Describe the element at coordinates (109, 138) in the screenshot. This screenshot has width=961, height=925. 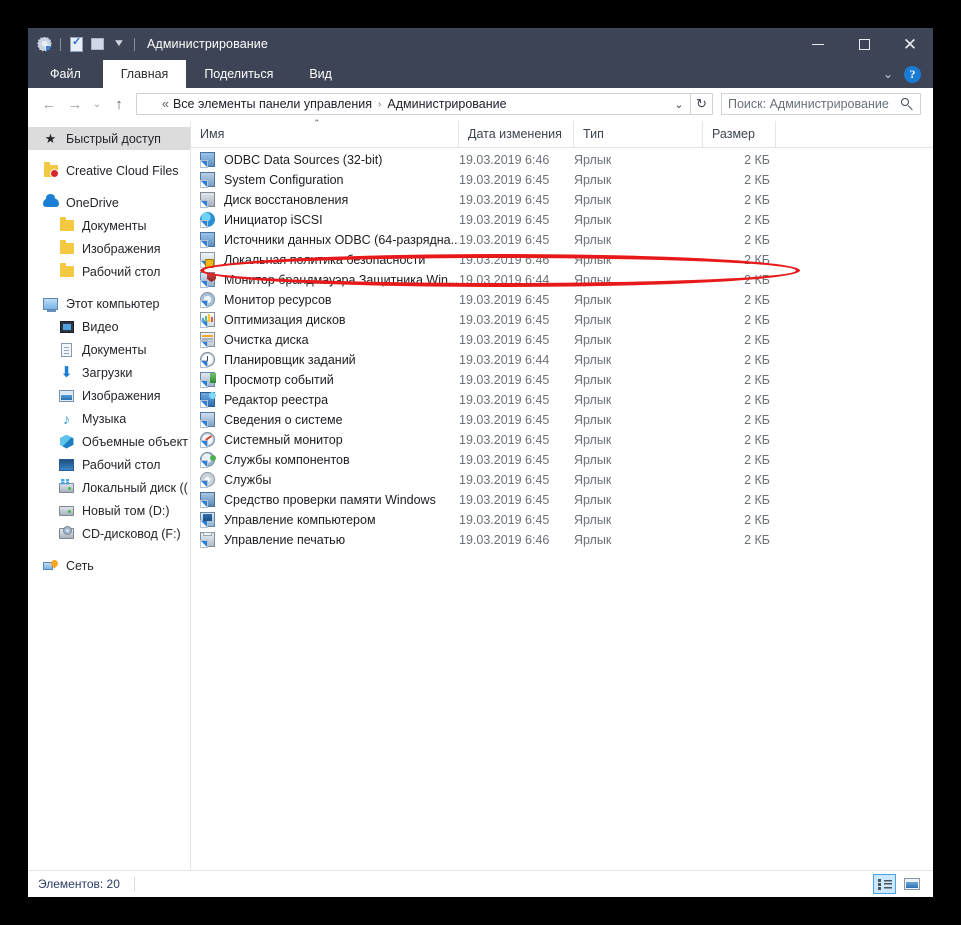
I see `sidebar-item-quick-access: ★ Быстрый доступ` at that location.